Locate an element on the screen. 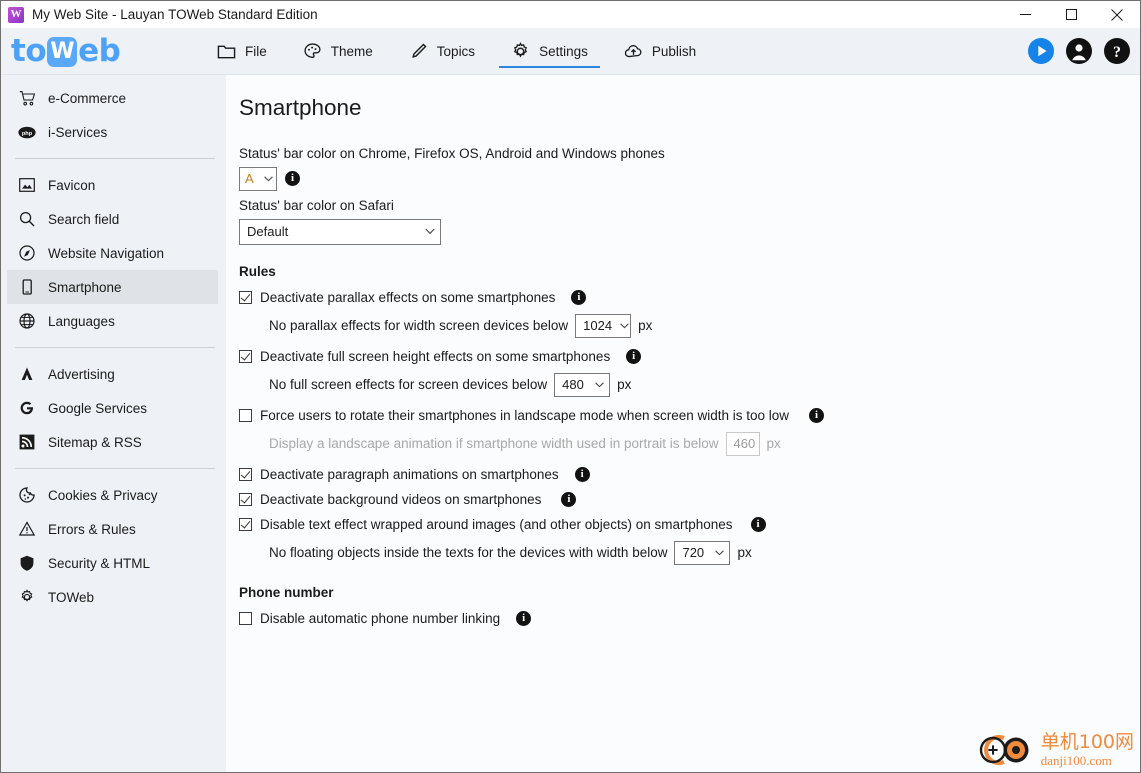 Image resolution: width=1141 pixels, height=773 pixels. rule-checkbox-text-wrap is located at coordinates (245, 524).